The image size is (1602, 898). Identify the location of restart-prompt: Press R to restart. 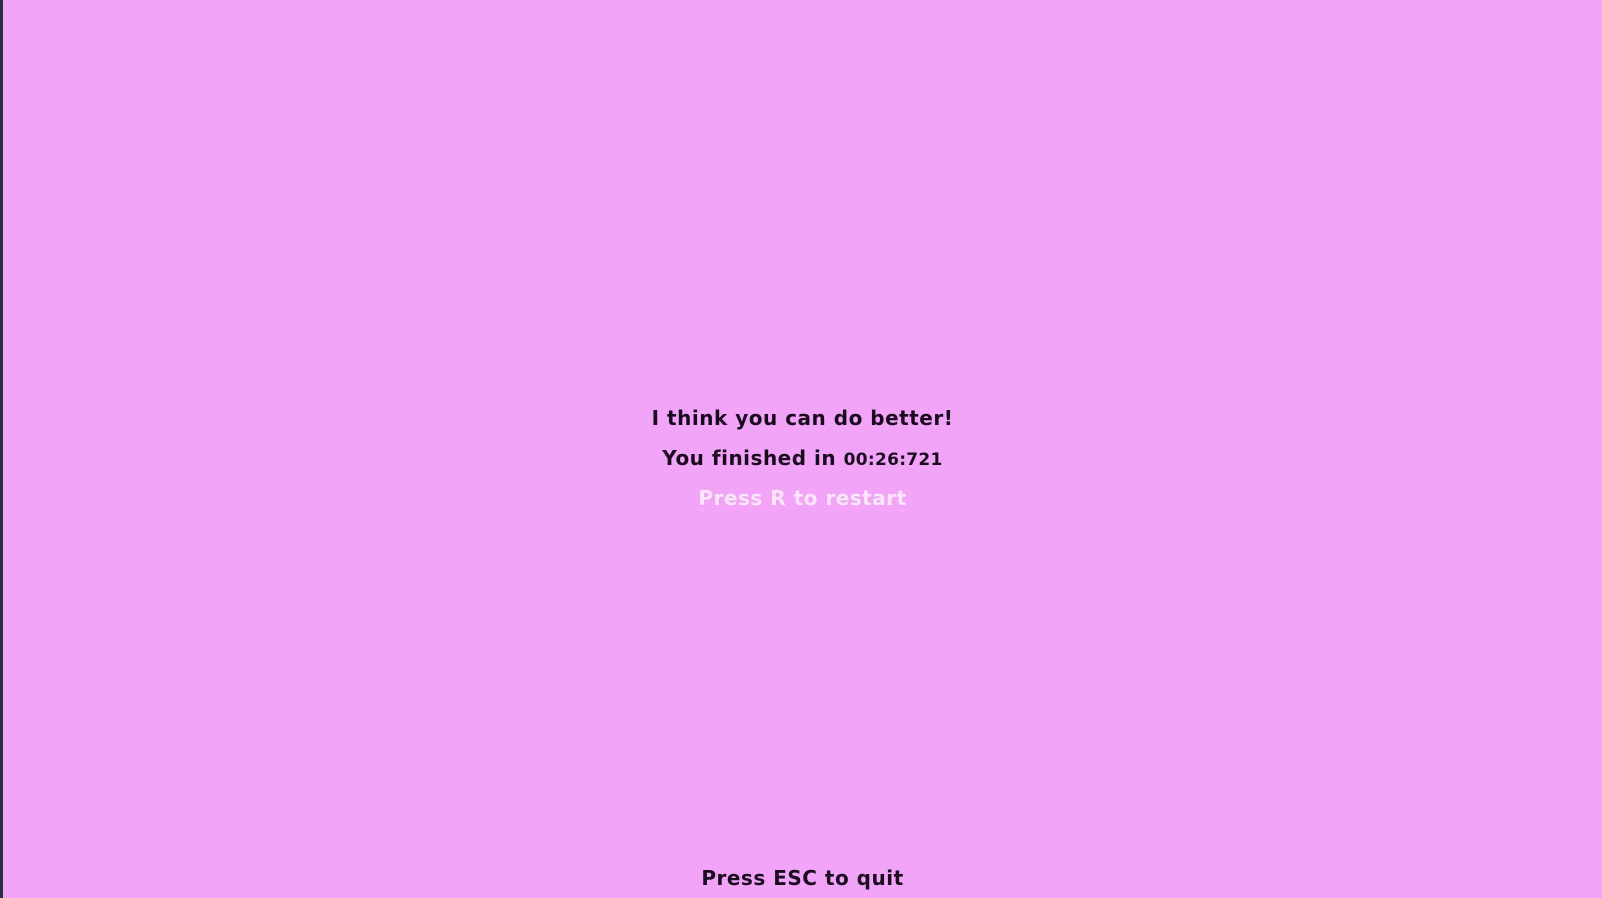
(802, 498).